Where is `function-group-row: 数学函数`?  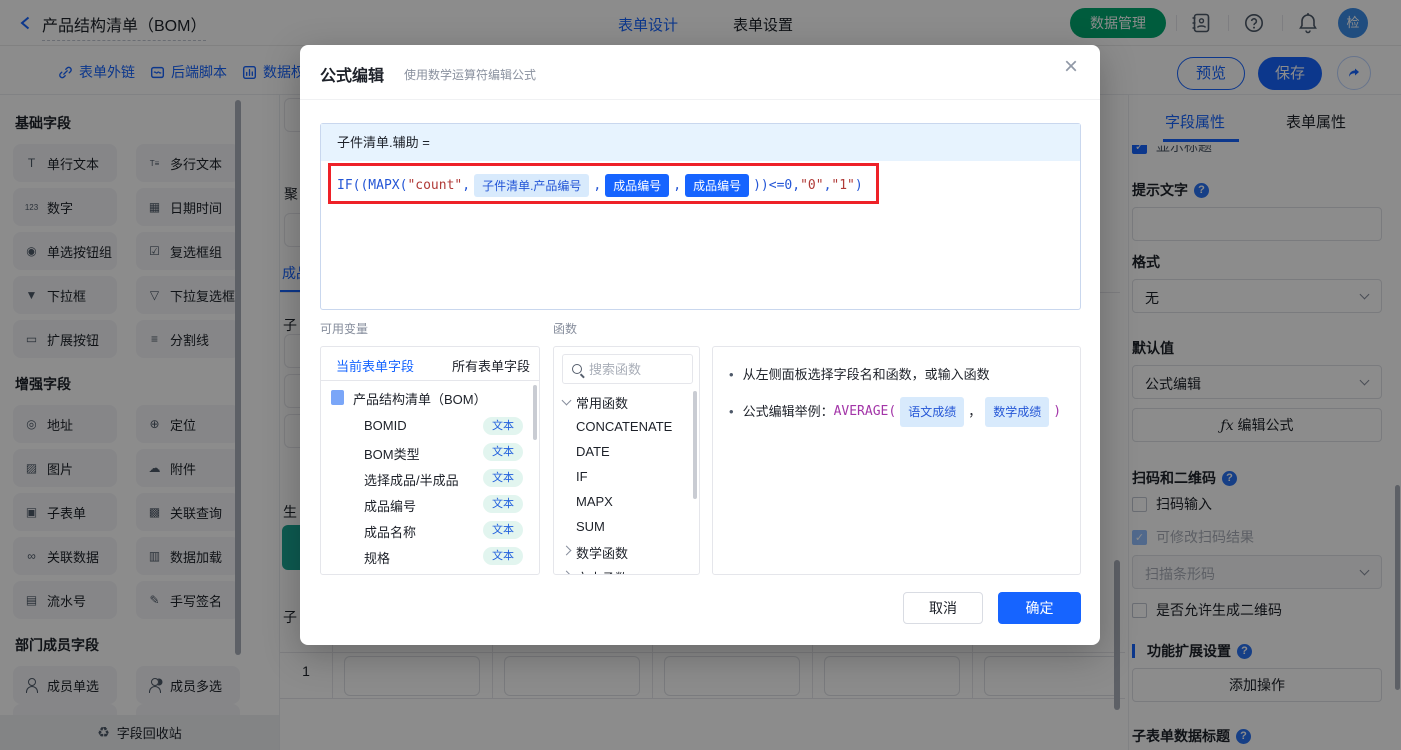
function-group-row: 数学函数 is located at coordinates (626, 551).